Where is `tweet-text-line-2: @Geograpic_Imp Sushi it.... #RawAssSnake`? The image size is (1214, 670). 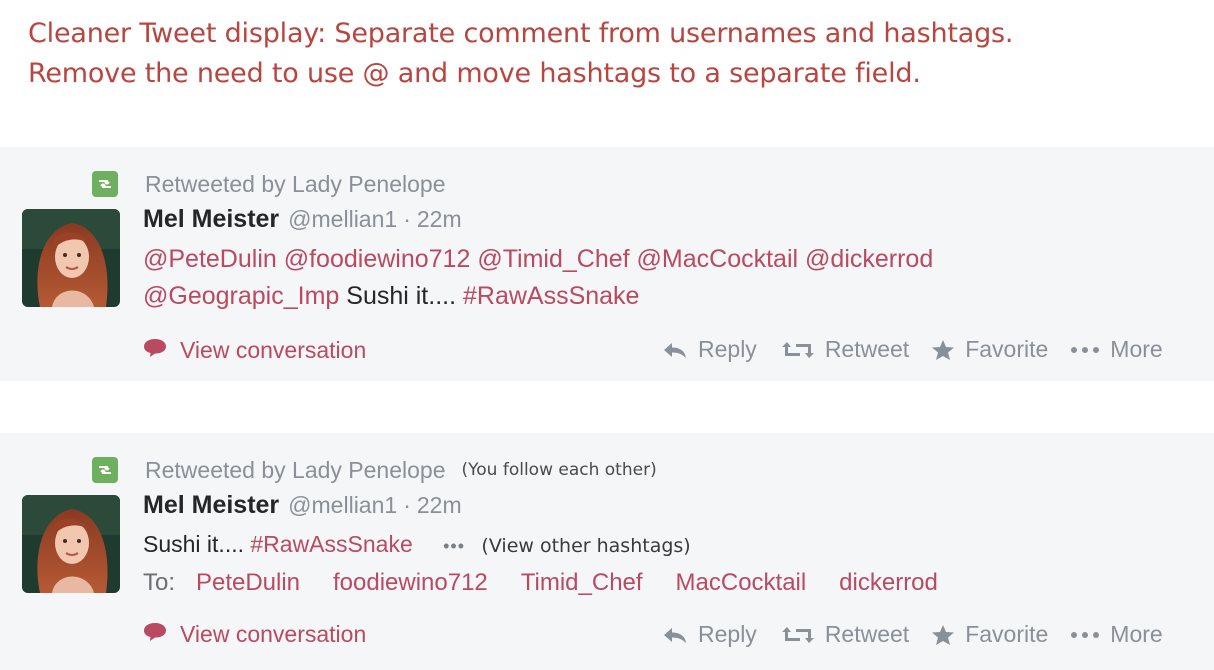 tweet-text-line-2: @Geograpic_Imp Sushi it.... #RawAssSnake is located at coordinates (391, 296).